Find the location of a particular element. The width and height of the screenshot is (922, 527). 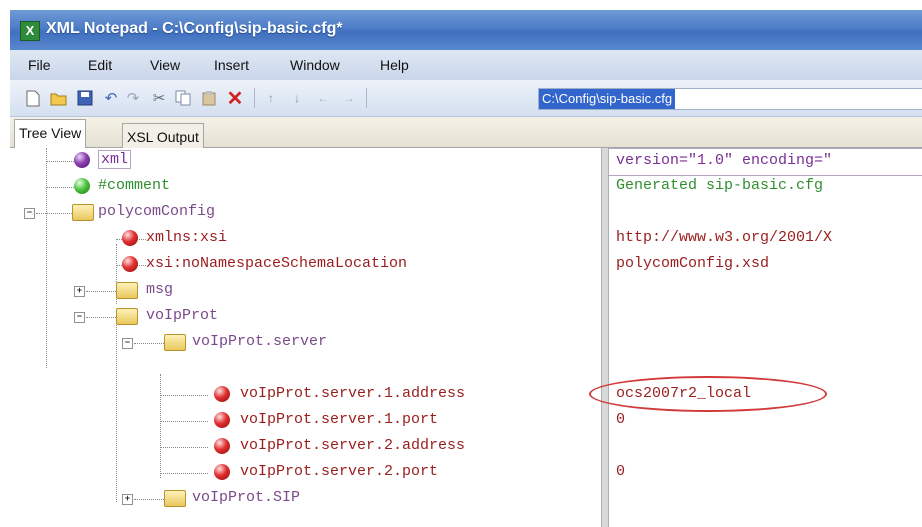

tree-node: voIpProt.server.2.port is located at coordinates (305, 473).